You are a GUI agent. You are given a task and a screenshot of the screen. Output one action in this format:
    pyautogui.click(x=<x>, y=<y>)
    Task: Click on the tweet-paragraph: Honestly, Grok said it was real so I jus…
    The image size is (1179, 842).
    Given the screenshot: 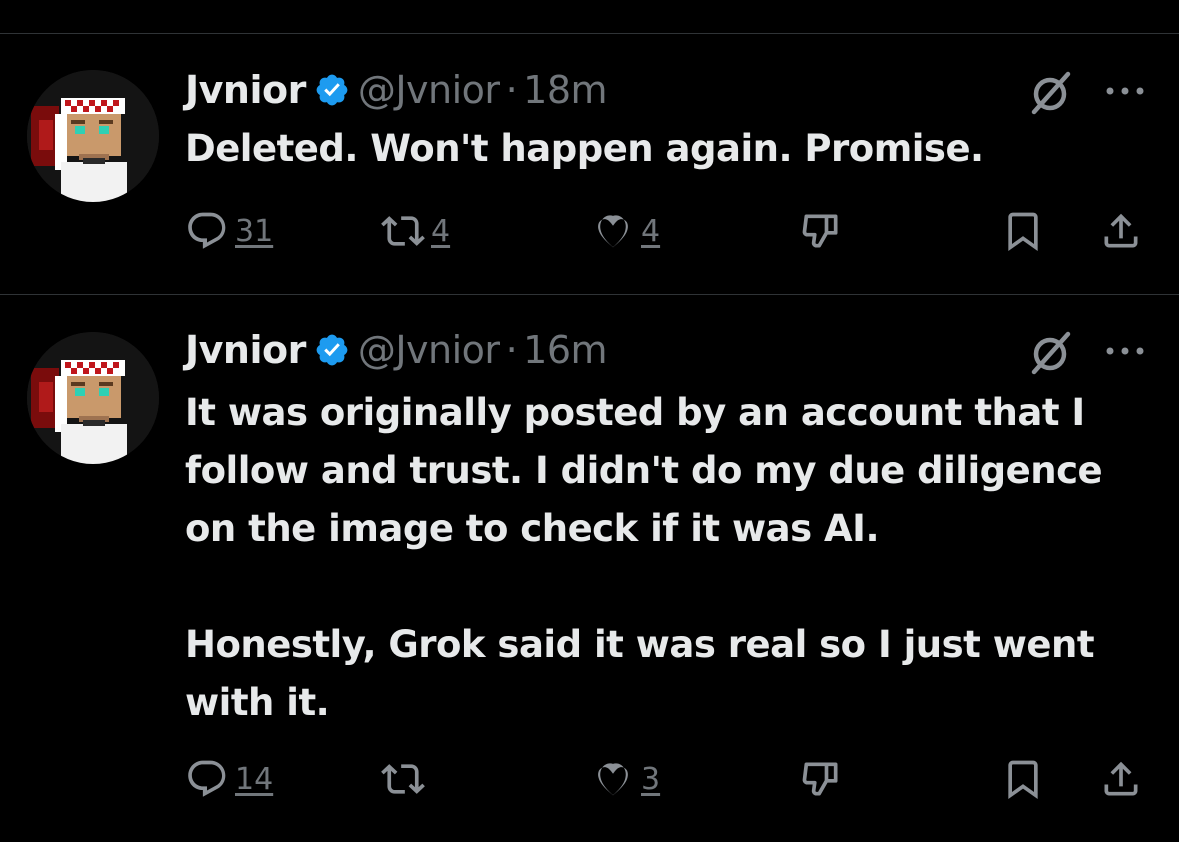 What is the action you would take?
    pyautogui.click(x=640, y=673)
    